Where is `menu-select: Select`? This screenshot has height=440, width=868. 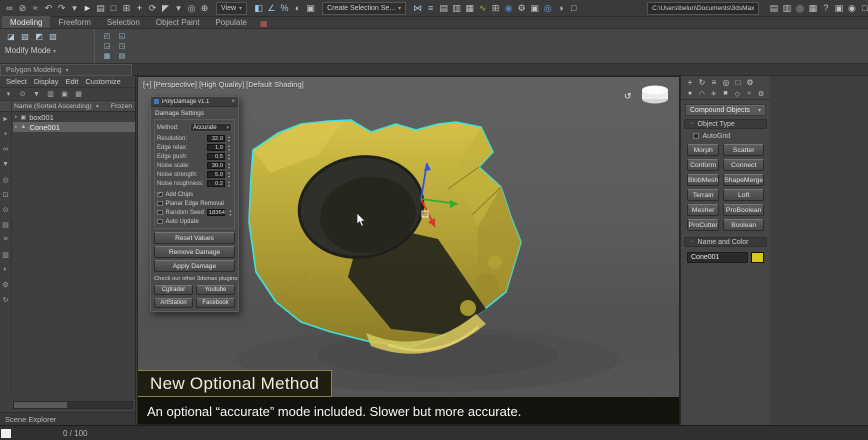
menu-select: Select is located at coordinates (16, 81).